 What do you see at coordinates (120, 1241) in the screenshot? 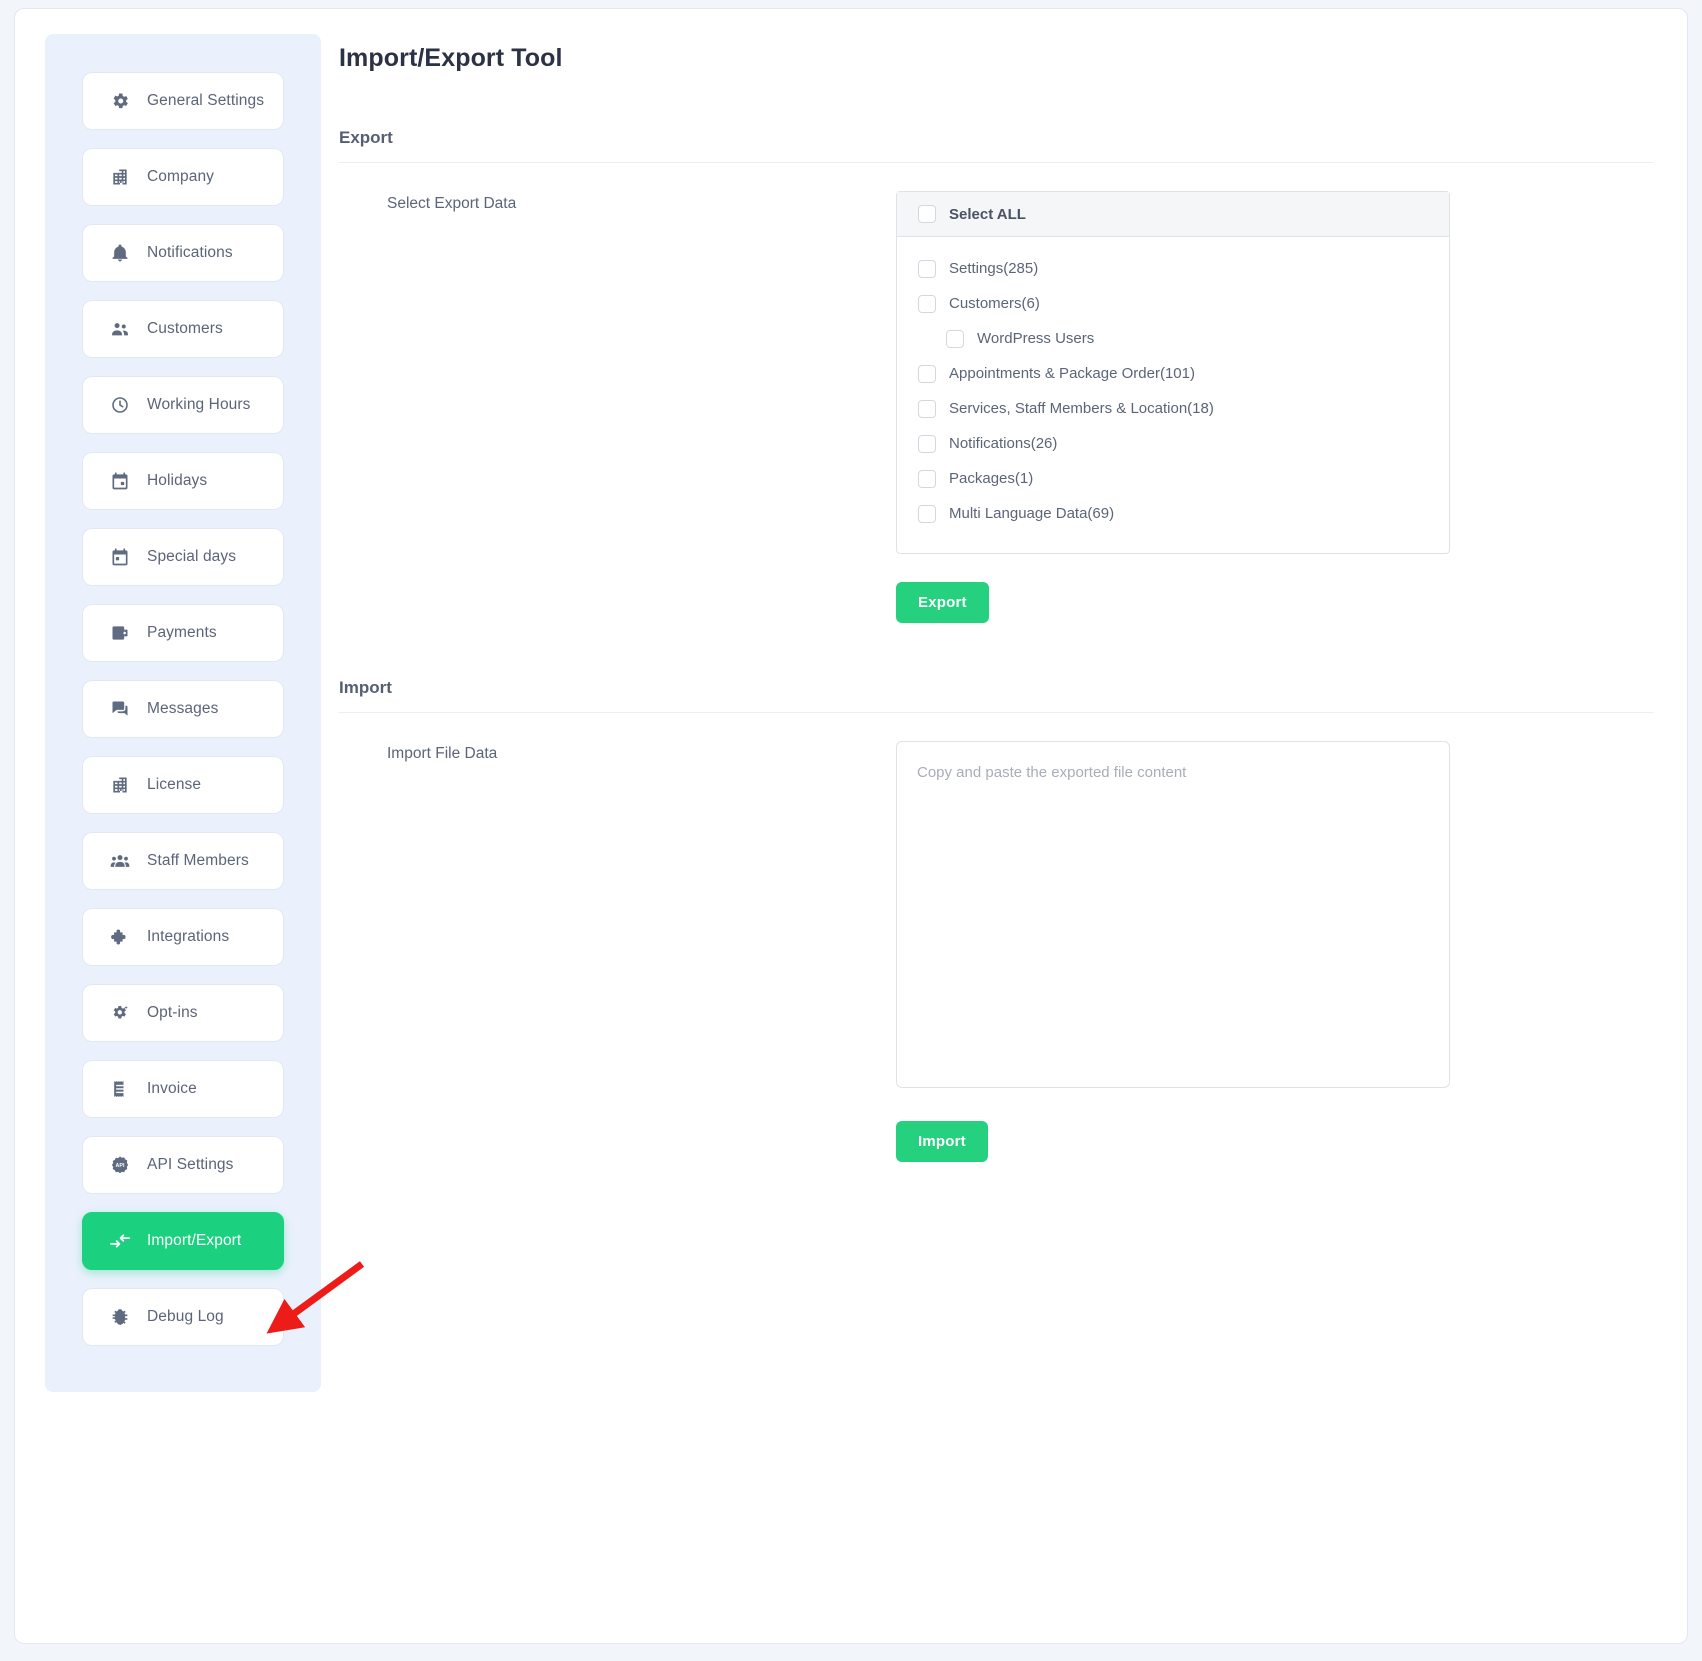
I see `import-export-icon` at bounding box center [120, 1241].